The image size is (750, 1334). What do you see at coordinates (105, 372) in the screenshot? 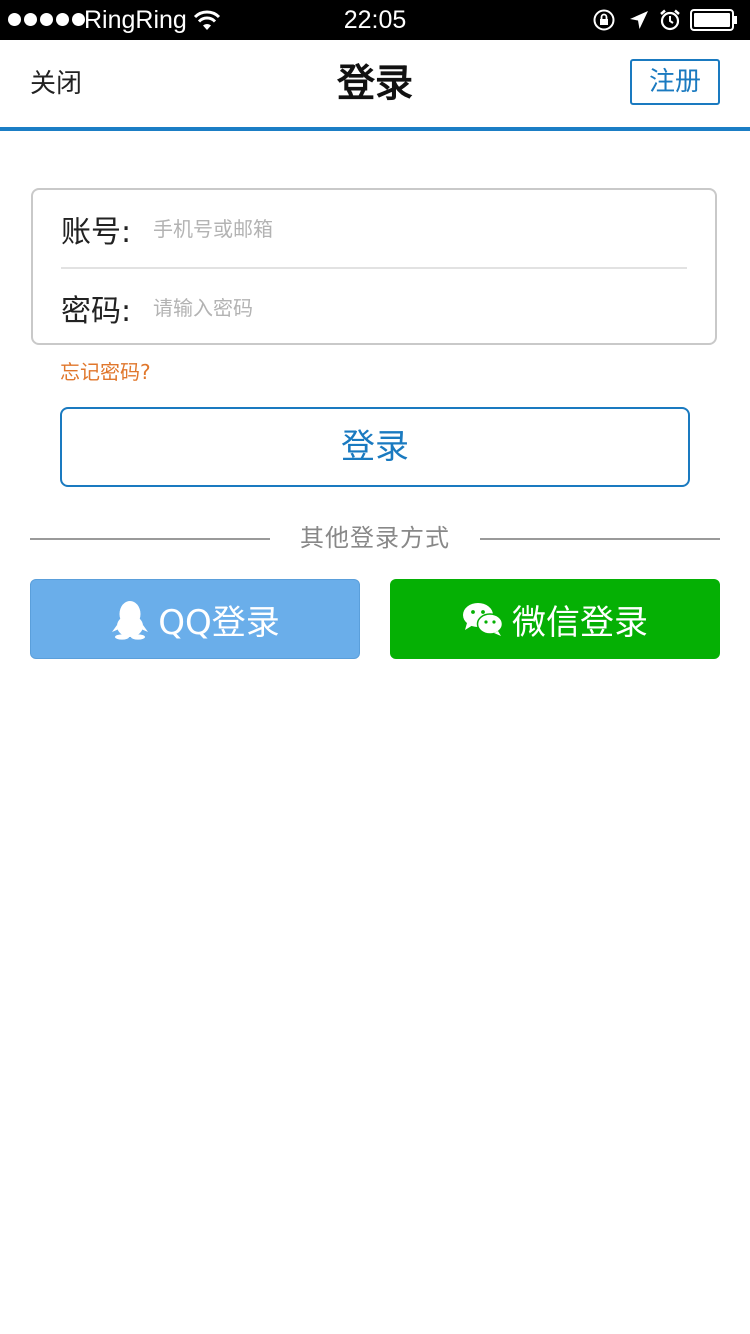
I see `forgot-password-link: 忘记密码?` at bounding box center [105, 372].